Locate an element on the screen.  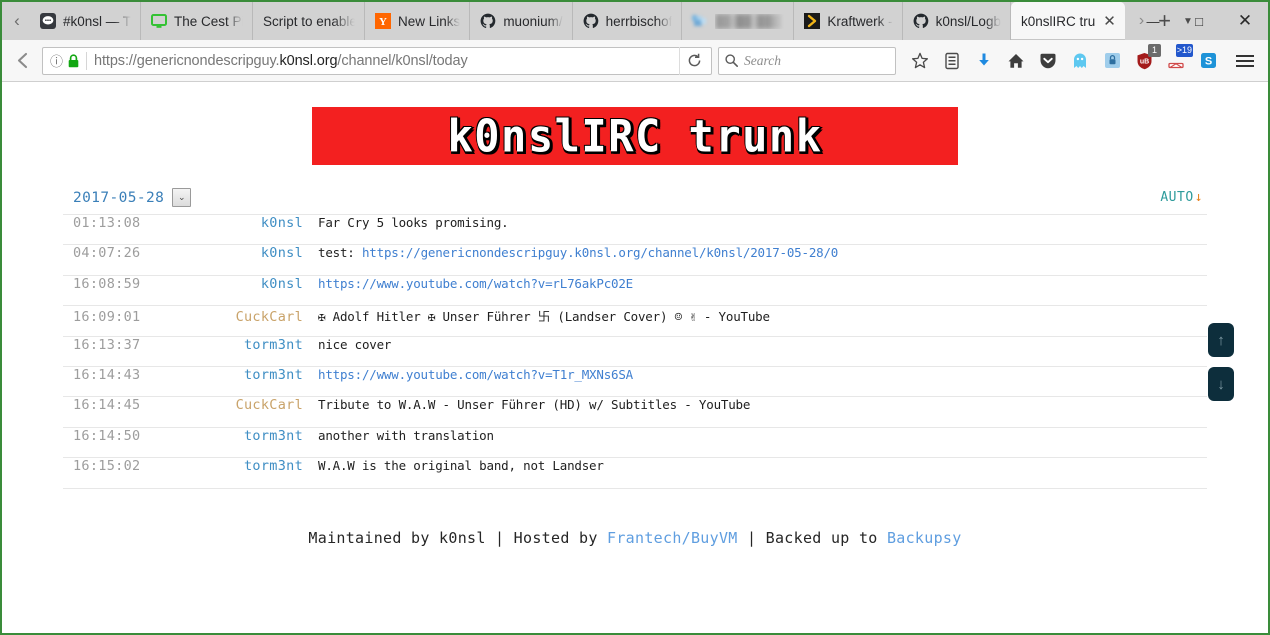
auto-scroll-label: AUTO is located at coordinates (1177, 197).